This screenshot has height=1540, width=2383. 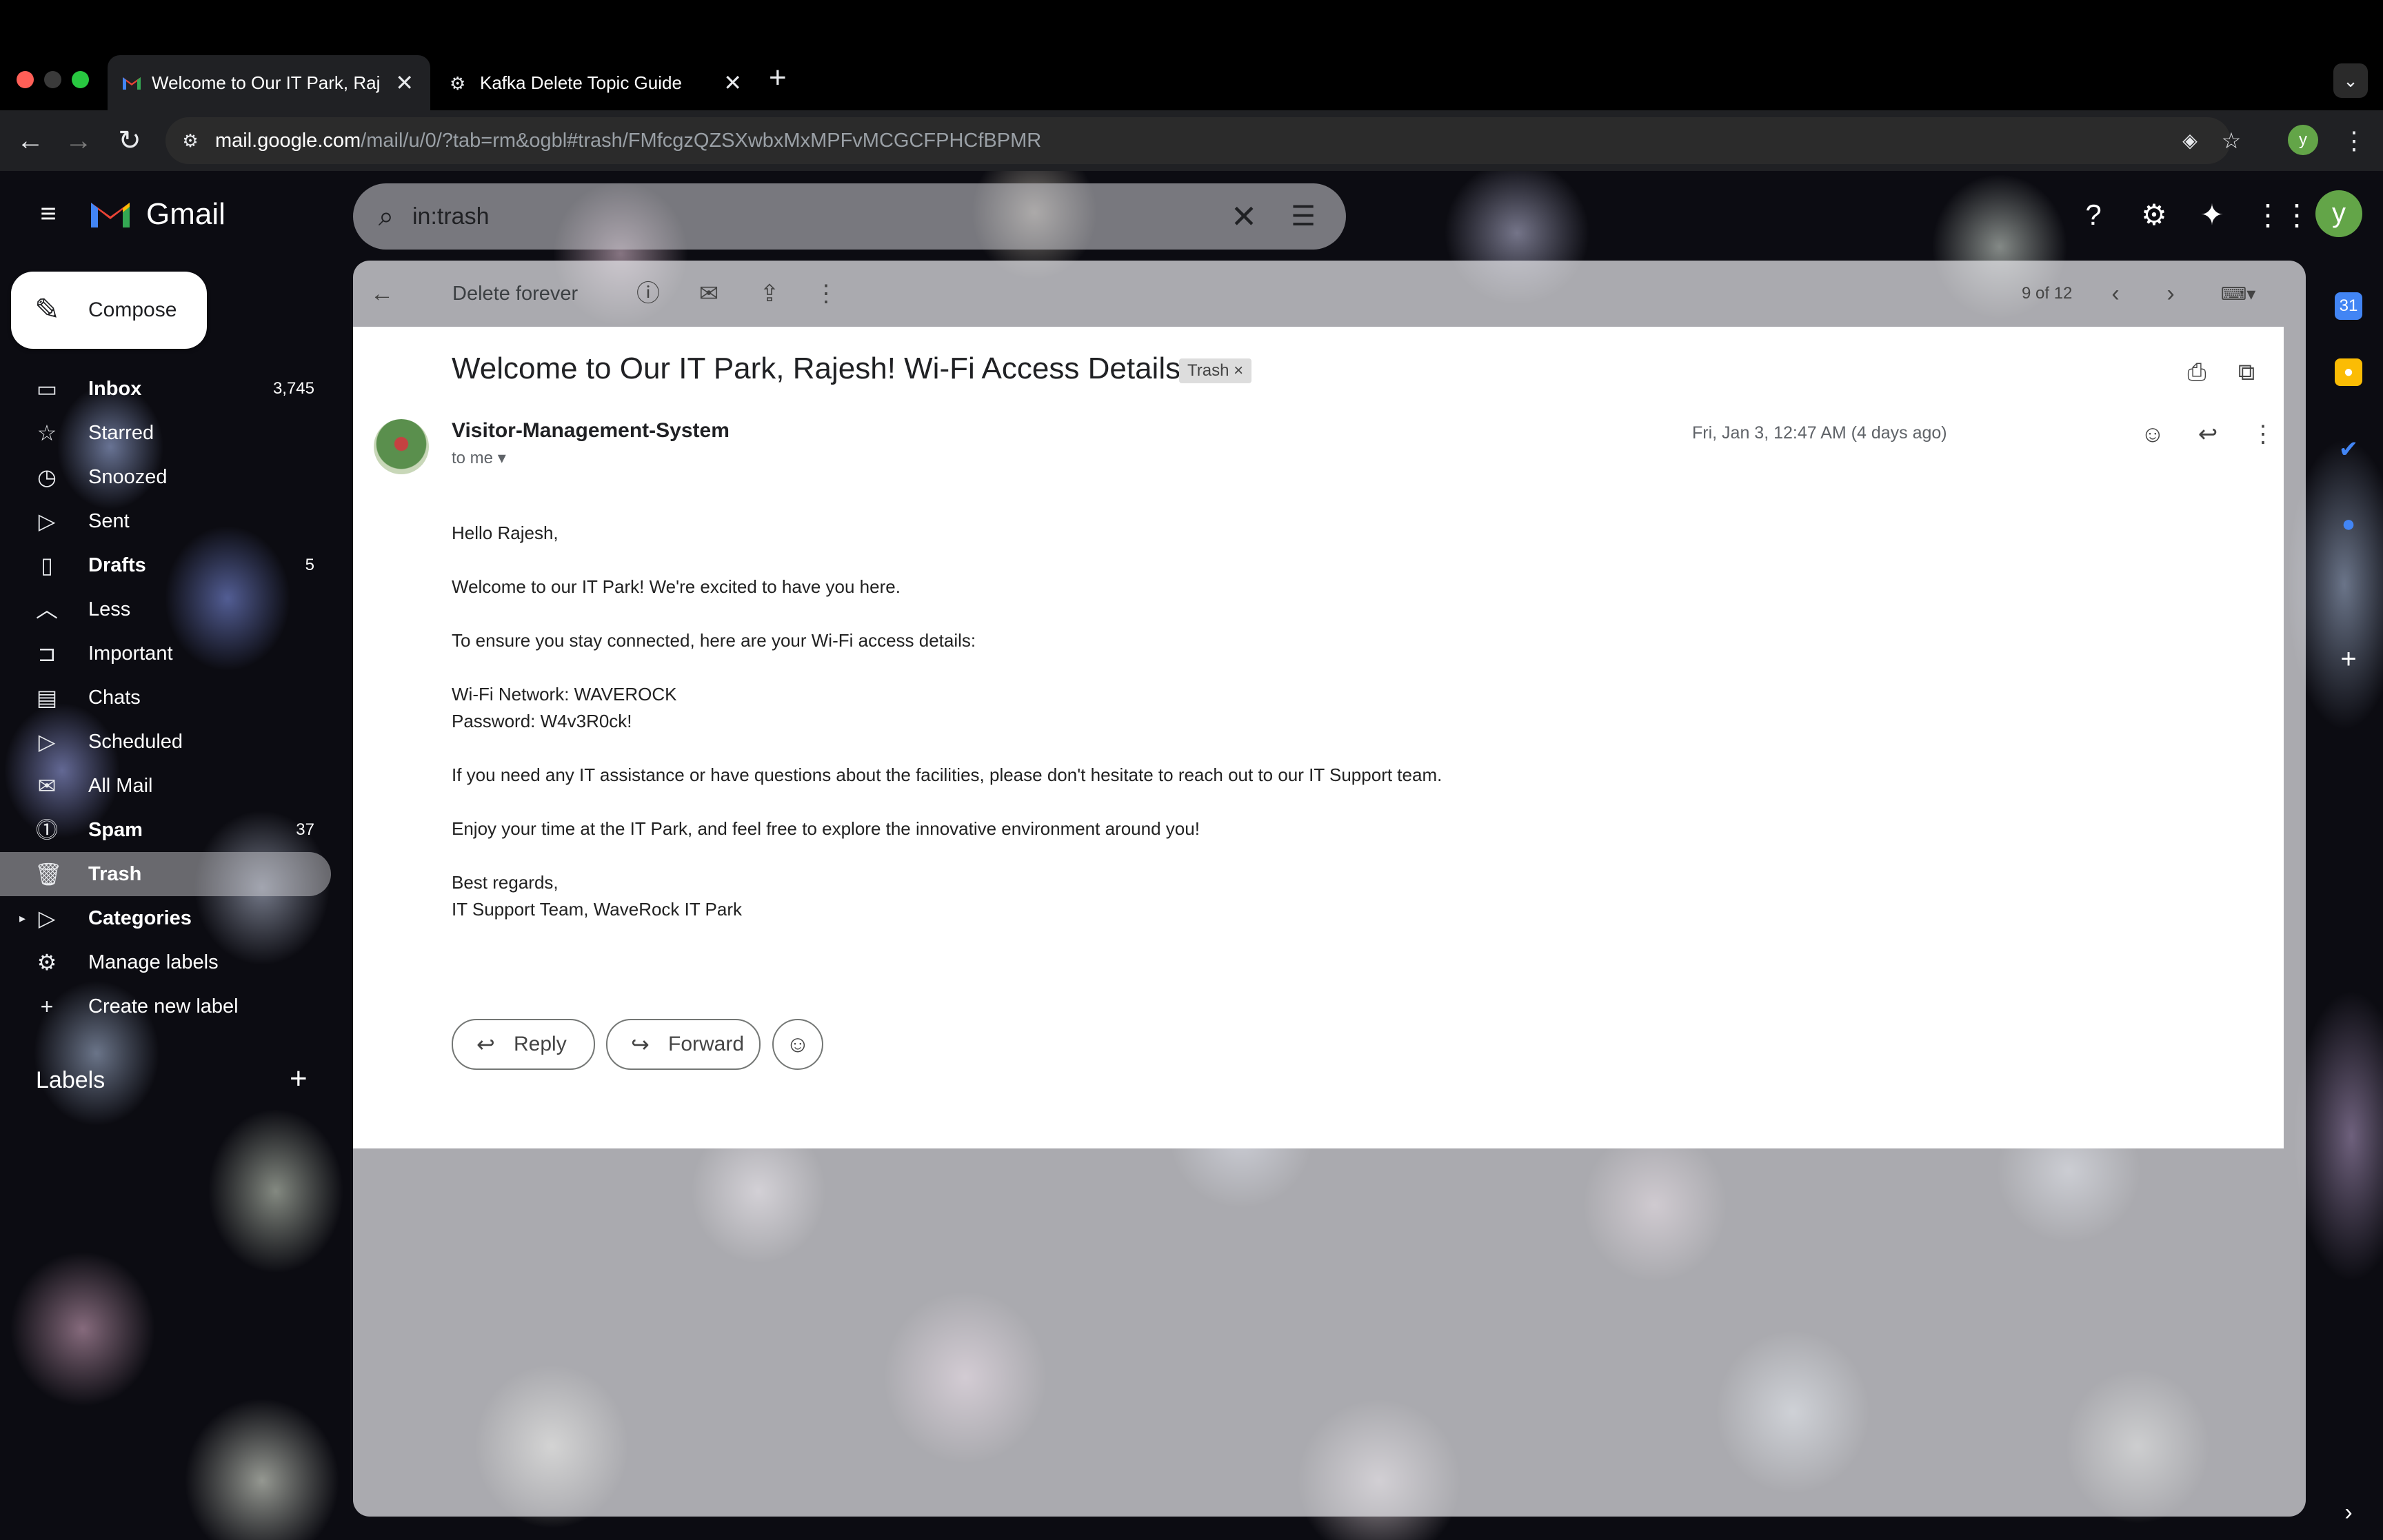 What do you see at coordinates (564, 695) in the screenshot?
I see `wifi-network: Wi-Fi Network: WAVEROCK` at bounding box center [564, 695].